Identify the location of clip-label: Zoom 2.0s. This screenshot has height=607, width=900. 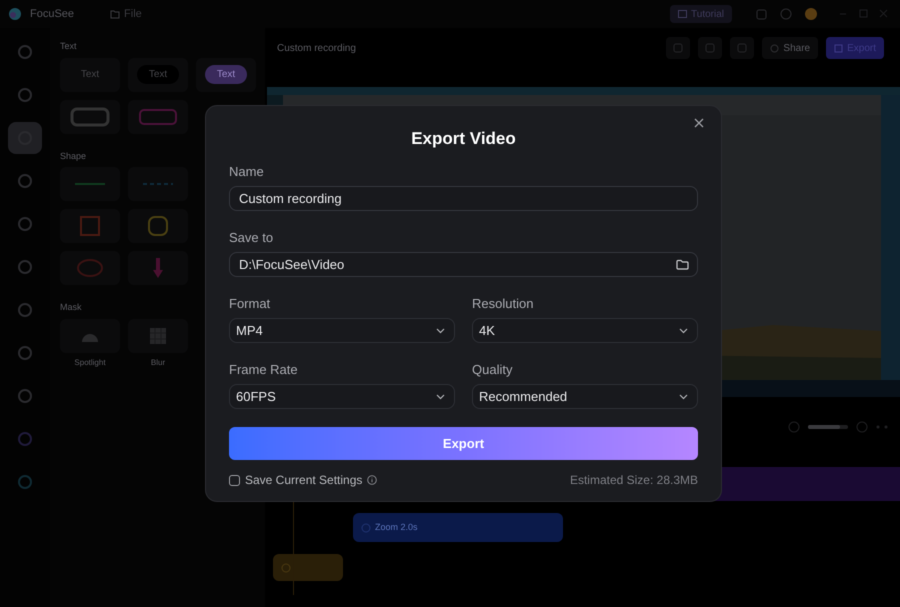
(396, 527).